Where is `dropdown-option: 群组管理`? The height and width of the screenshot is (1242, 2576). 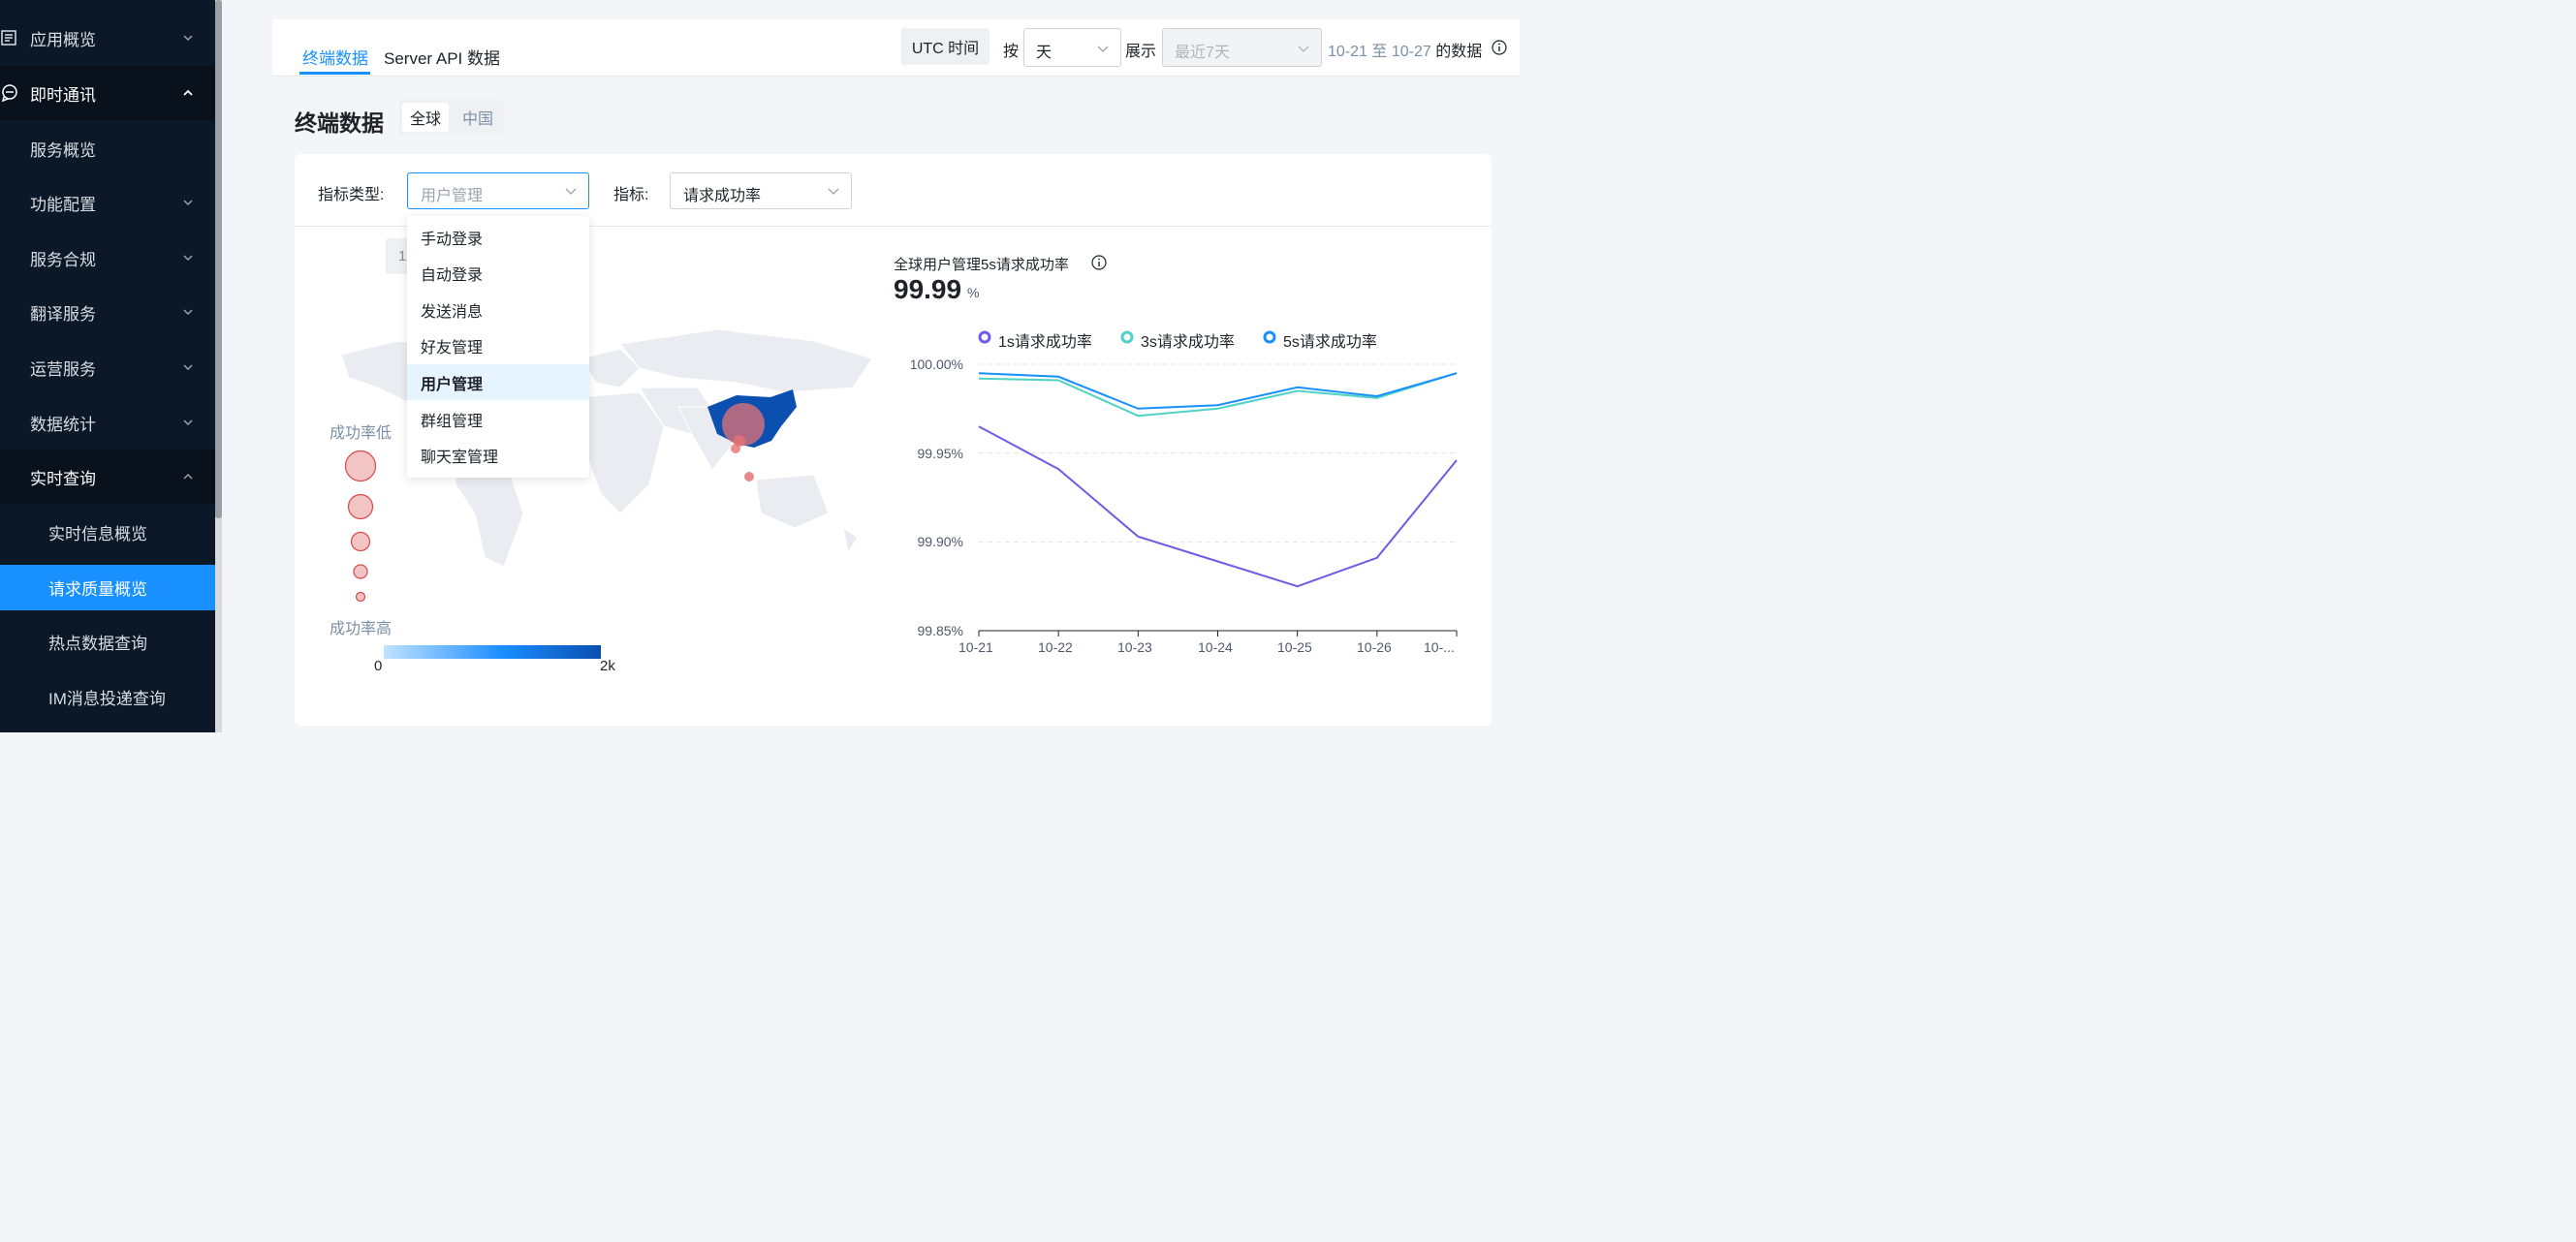
dropdown-option: 群组管理 is located at coordinates (498, 419).